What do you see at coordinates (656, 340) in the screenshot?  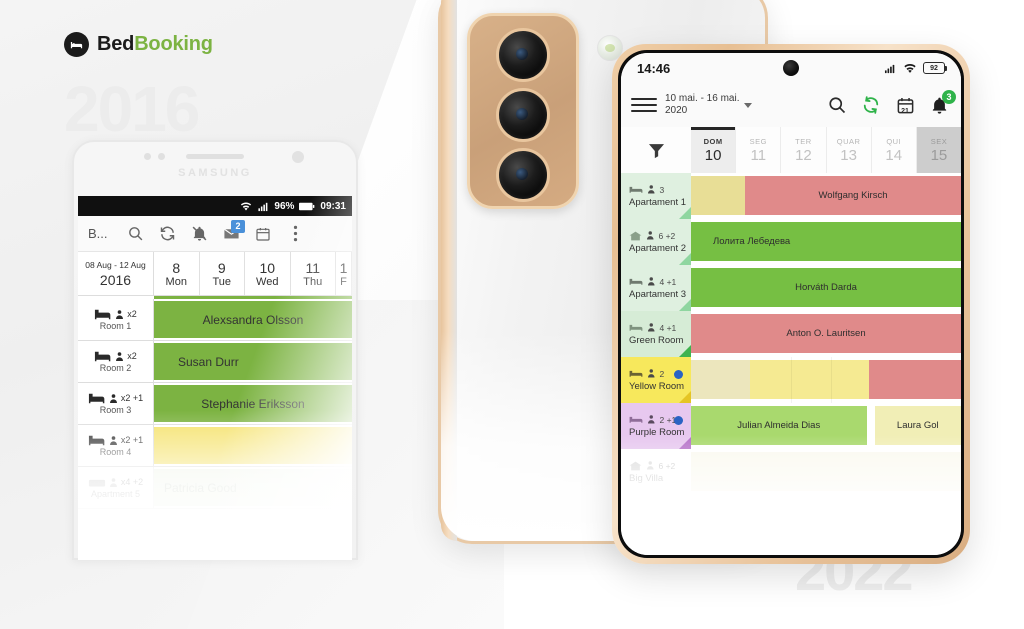 I see `room-name: Green Room` at bounding box center [656, 340].